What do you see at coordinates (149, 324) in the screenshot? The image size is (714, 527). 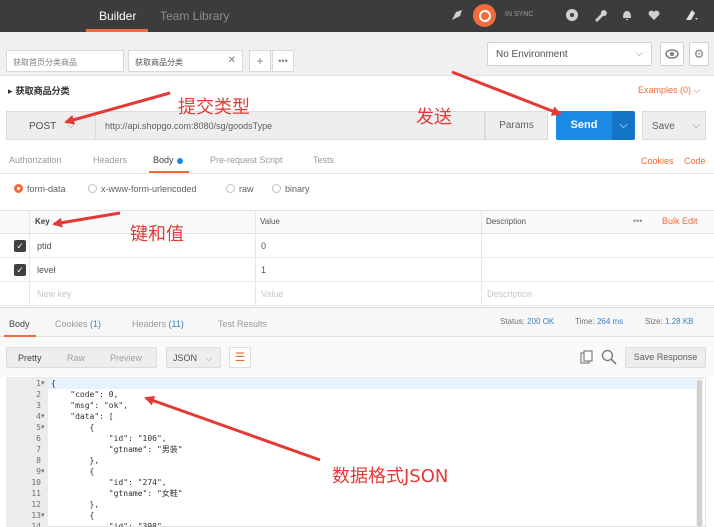 I see `tab-label: Headers` at bounding box center [149, 324].